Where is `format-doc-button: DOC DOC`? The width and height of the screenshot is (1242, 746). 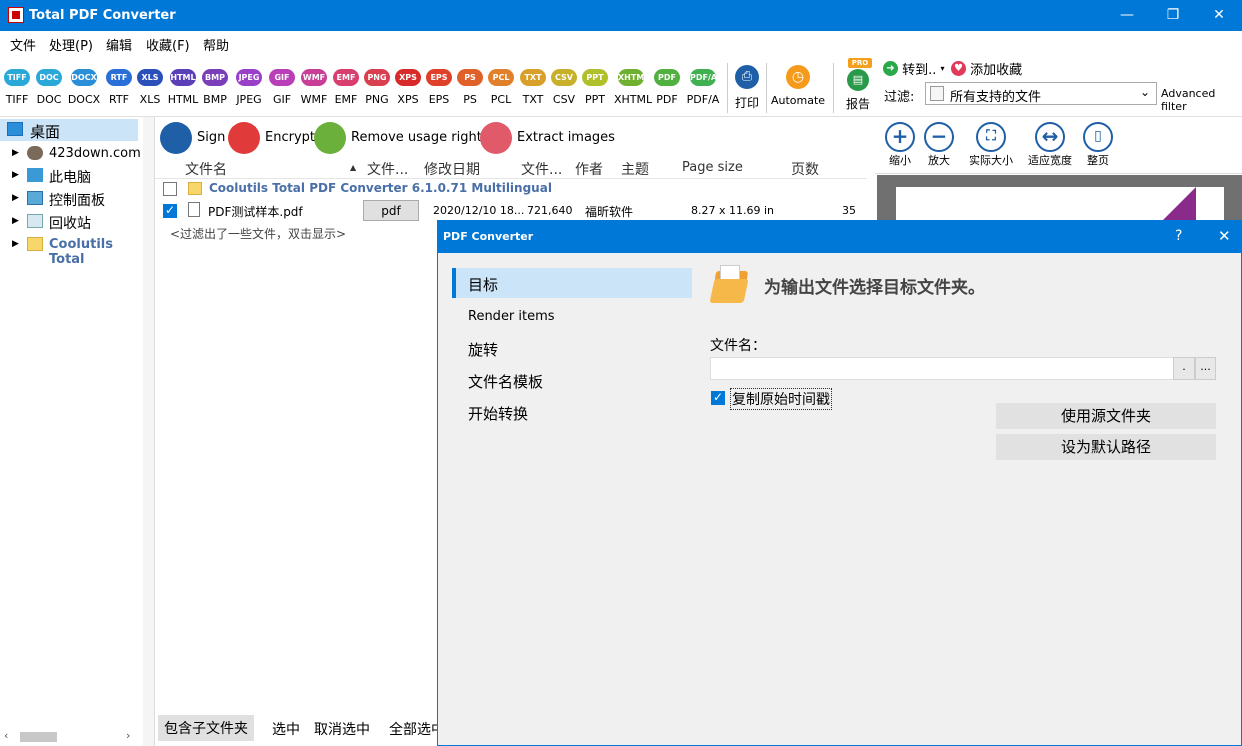
format-doc-button: DOC DOC is located at coordinates (49, 87).